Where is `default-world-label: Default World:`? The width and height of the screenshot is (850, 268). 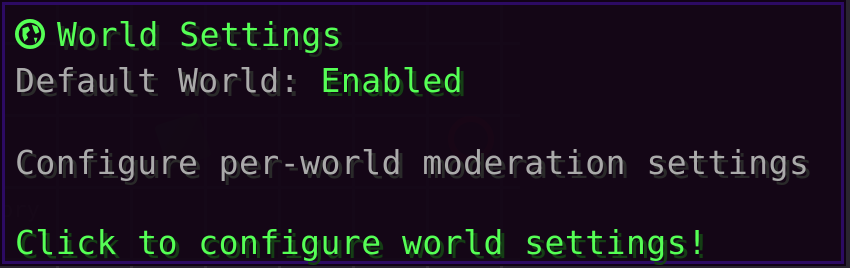
default-world-label: Default World: is located at coordinates (168, 80).